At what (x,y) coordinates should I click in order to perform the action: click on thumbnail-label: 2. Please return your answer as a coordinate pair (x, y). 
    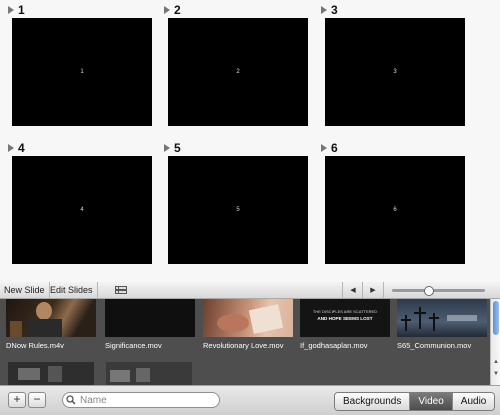
    Looking at the image, I should click on (238, 72).